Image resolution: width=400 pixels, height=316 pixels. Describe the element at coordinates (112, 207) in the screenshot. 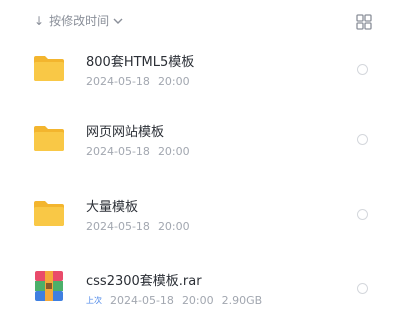

I see `file-name: 大量模板` at that location.